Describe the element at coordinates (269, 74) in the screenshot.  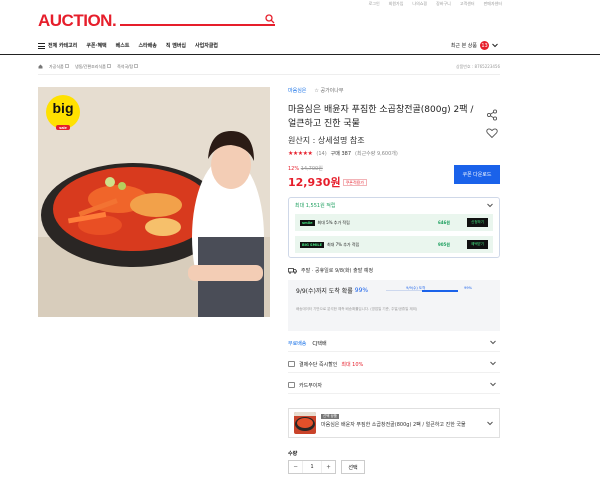
I see `divider` at that location.